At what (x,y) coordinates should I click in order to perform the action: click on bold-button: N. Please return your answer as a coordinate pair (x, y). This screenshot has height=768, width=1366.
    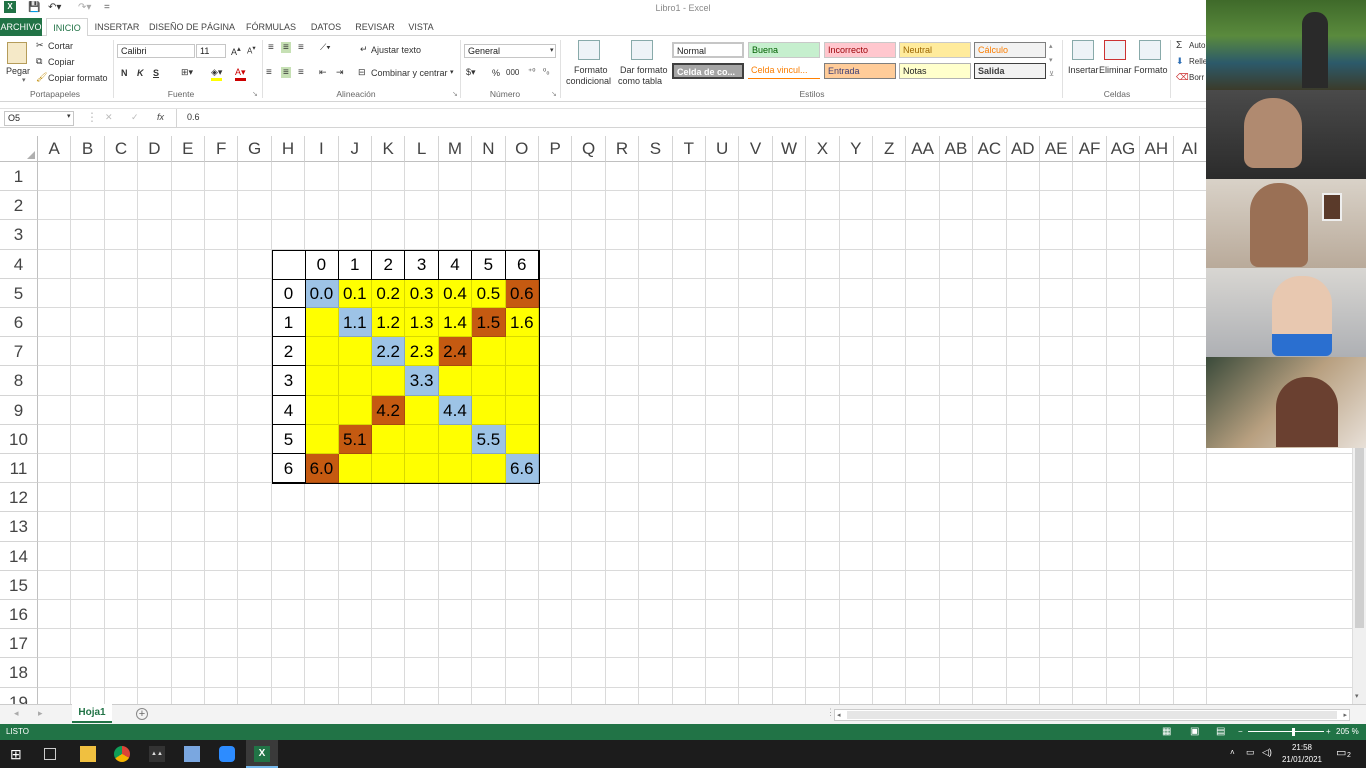
    Looking at the image, I should click on (124, 73).